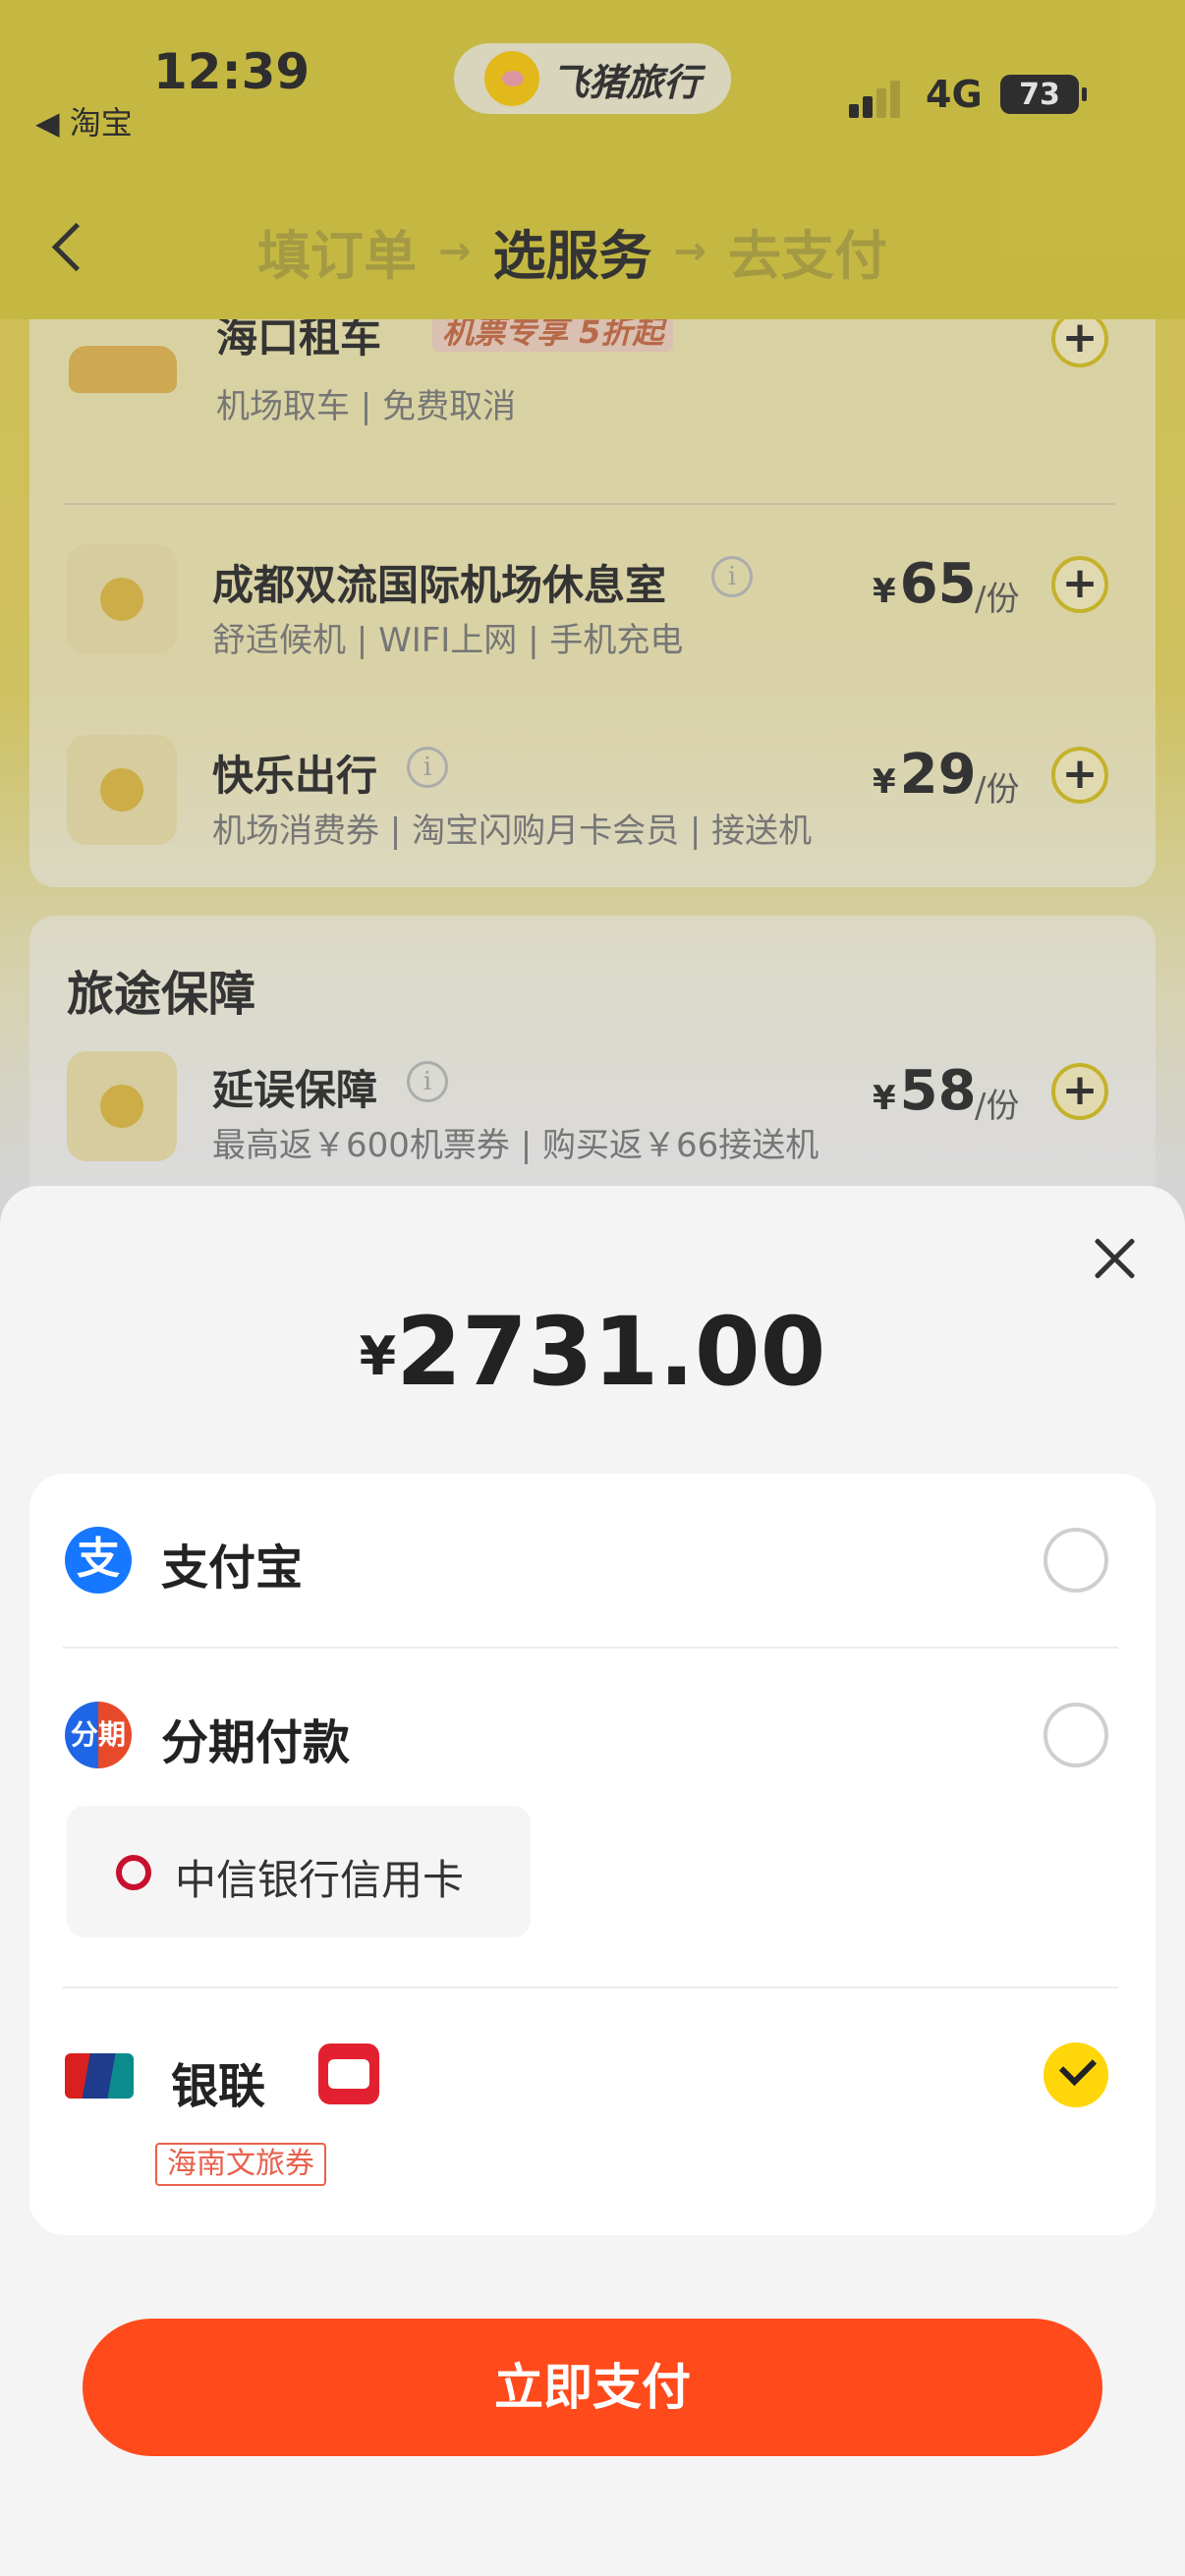 Image resolution: width=1185 pixels, height=2576 pixels. What do you see at coordinates (611, 1352) in the screenshot?
I see `amount-value: 2731.00` at bounding box center [611, 1352].